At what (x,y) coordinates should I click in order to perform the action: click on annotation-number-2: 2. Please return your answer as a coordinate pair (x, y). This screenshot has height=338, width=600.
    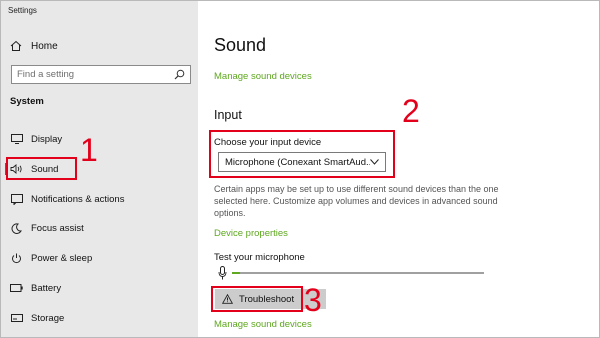
    Looking at the image, I should click on (411, 111).